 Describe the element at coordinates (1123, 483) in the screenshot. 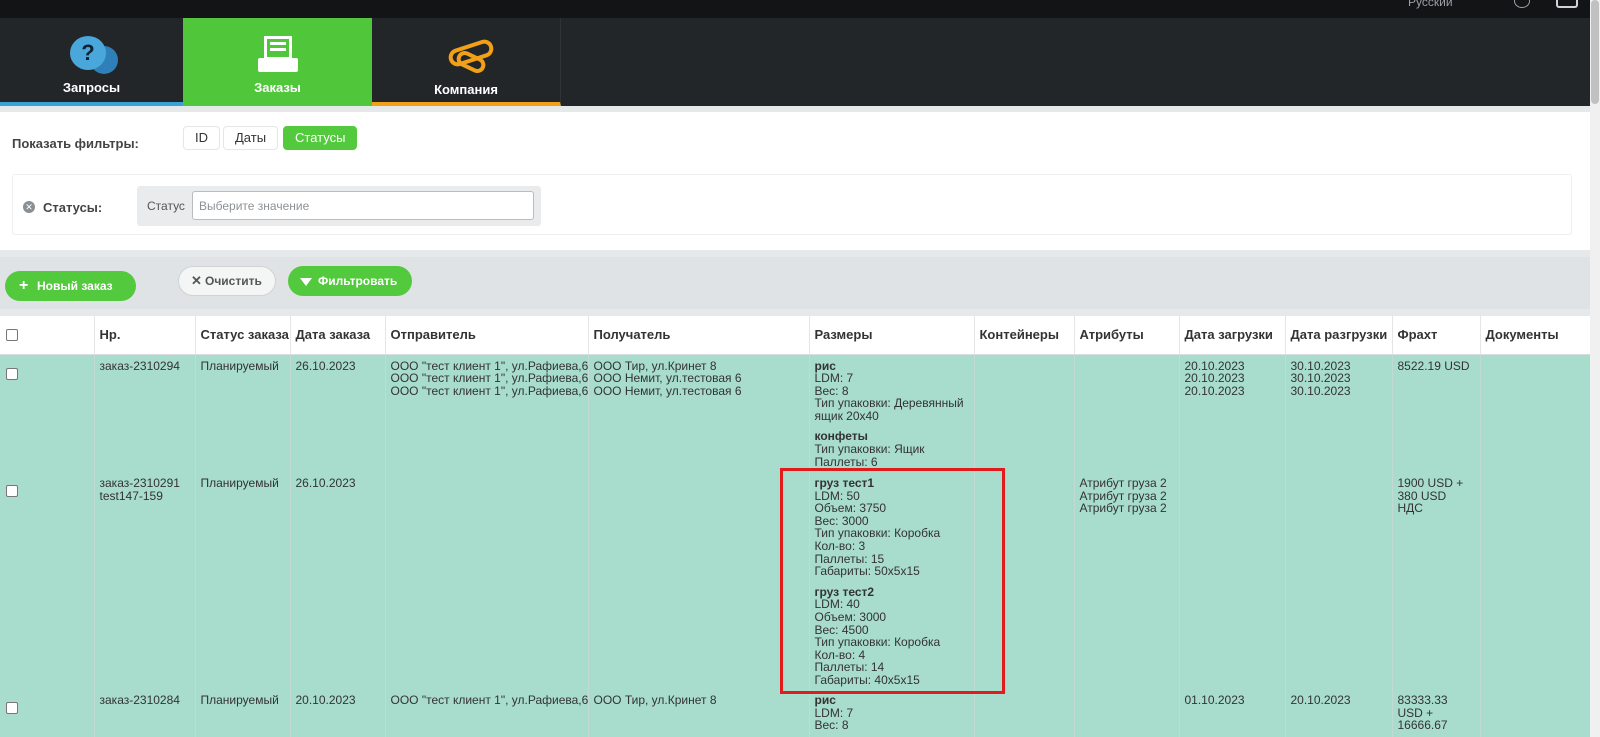

I see `attribute-line: Атрибут груза 2` at that location.